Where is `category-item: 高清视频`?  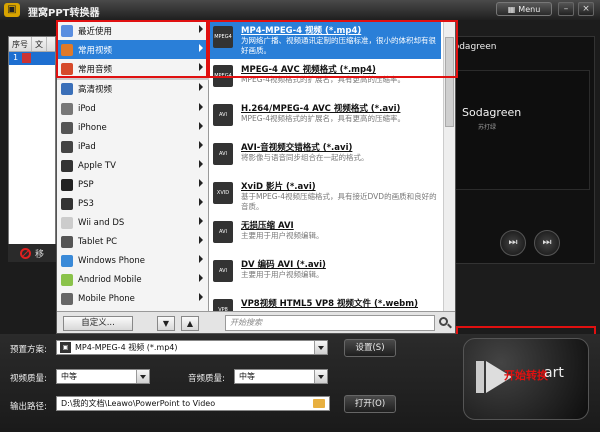
category-item: 高清视频 is located at coordinates (133, 88).